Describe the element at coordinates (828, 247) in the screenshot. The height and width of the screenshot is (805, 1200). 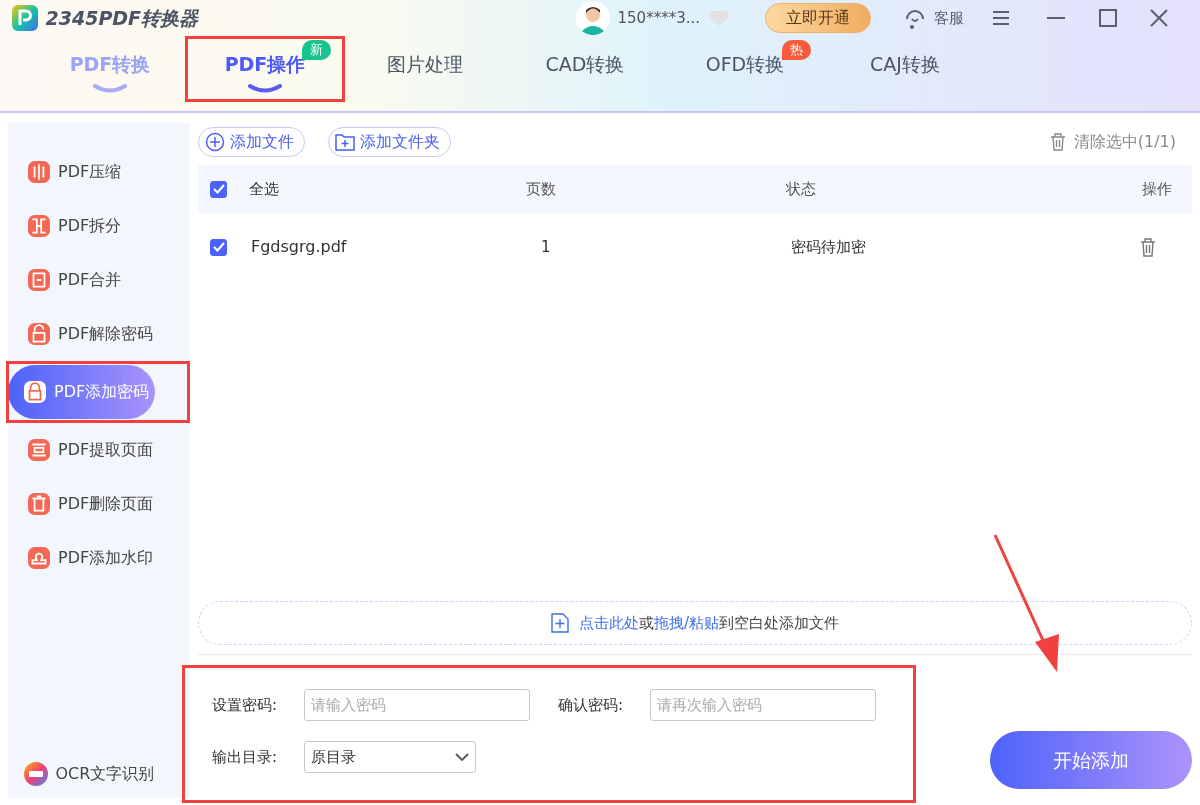
I see `status-text: 密码待加密` at that location.